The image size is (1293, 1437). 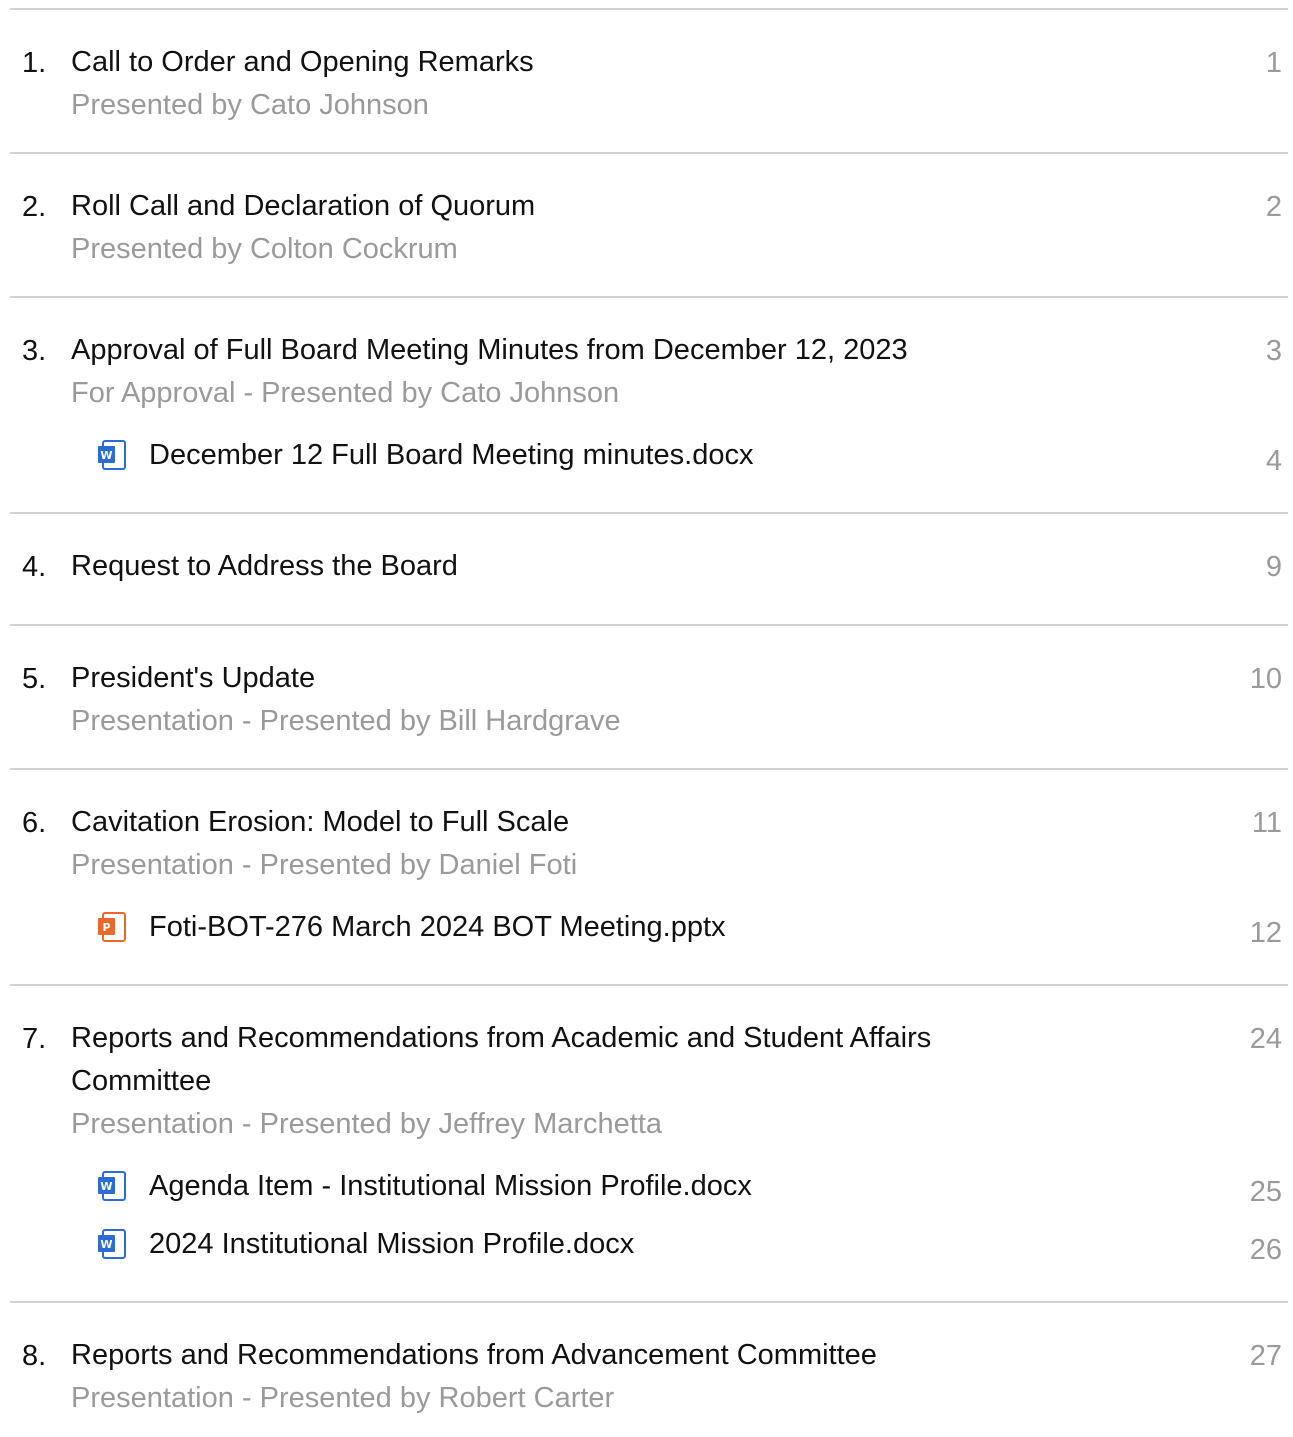 I want to click on item-number: 7., so click(x=34, y=1039).